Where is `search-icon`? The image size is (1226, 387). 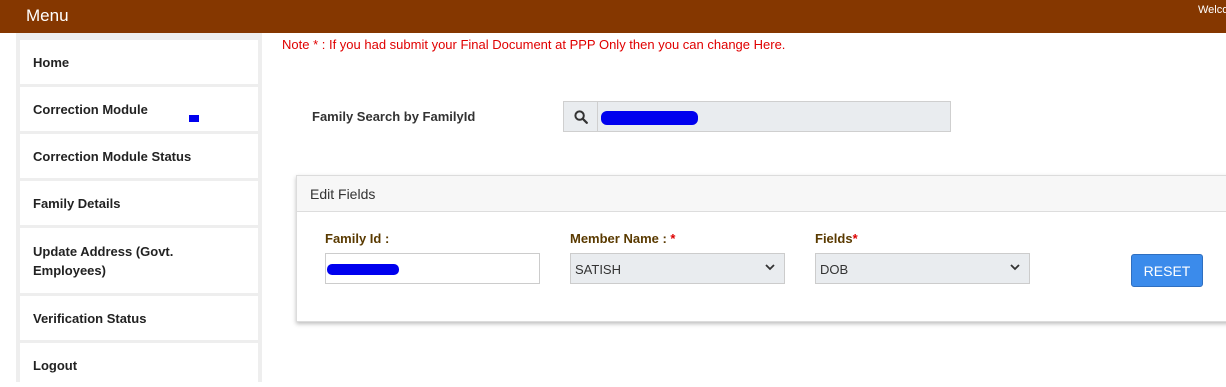 search-icon is located at coordinates (581, 116).